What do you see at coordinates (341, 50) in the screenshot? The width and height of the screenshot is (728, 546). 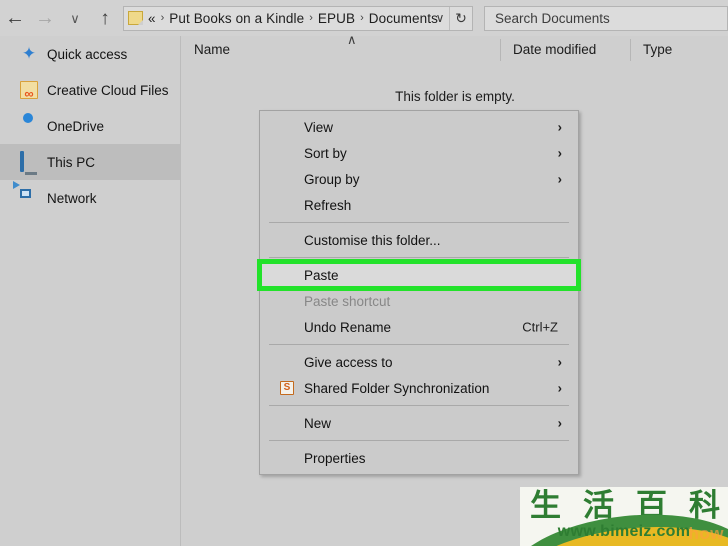 I see `column-header-name: Name` at bounding box center [341, 50].